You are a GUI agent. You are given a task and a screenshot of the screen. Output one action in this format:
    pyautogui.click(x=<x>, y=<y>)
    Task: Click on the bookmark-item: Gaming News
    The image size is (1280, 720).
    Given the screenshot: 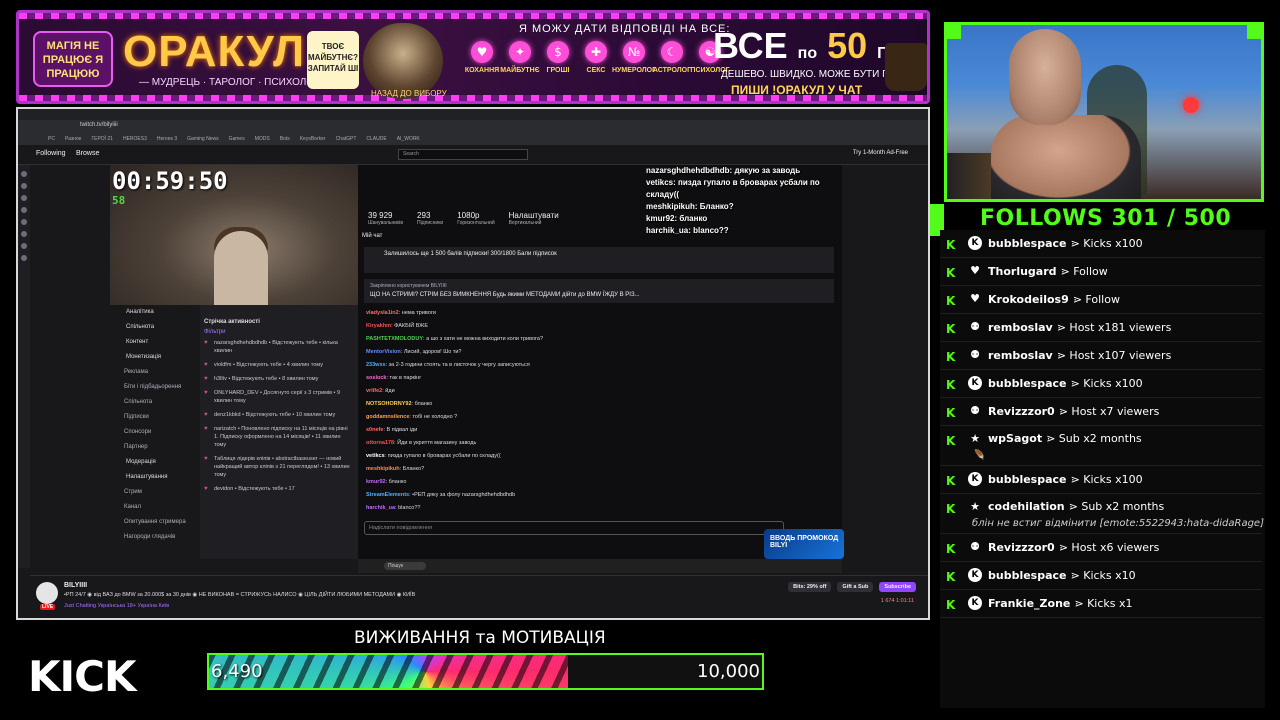 What is the action you would take?
    pyautogui.click(x=202, y=139)
    